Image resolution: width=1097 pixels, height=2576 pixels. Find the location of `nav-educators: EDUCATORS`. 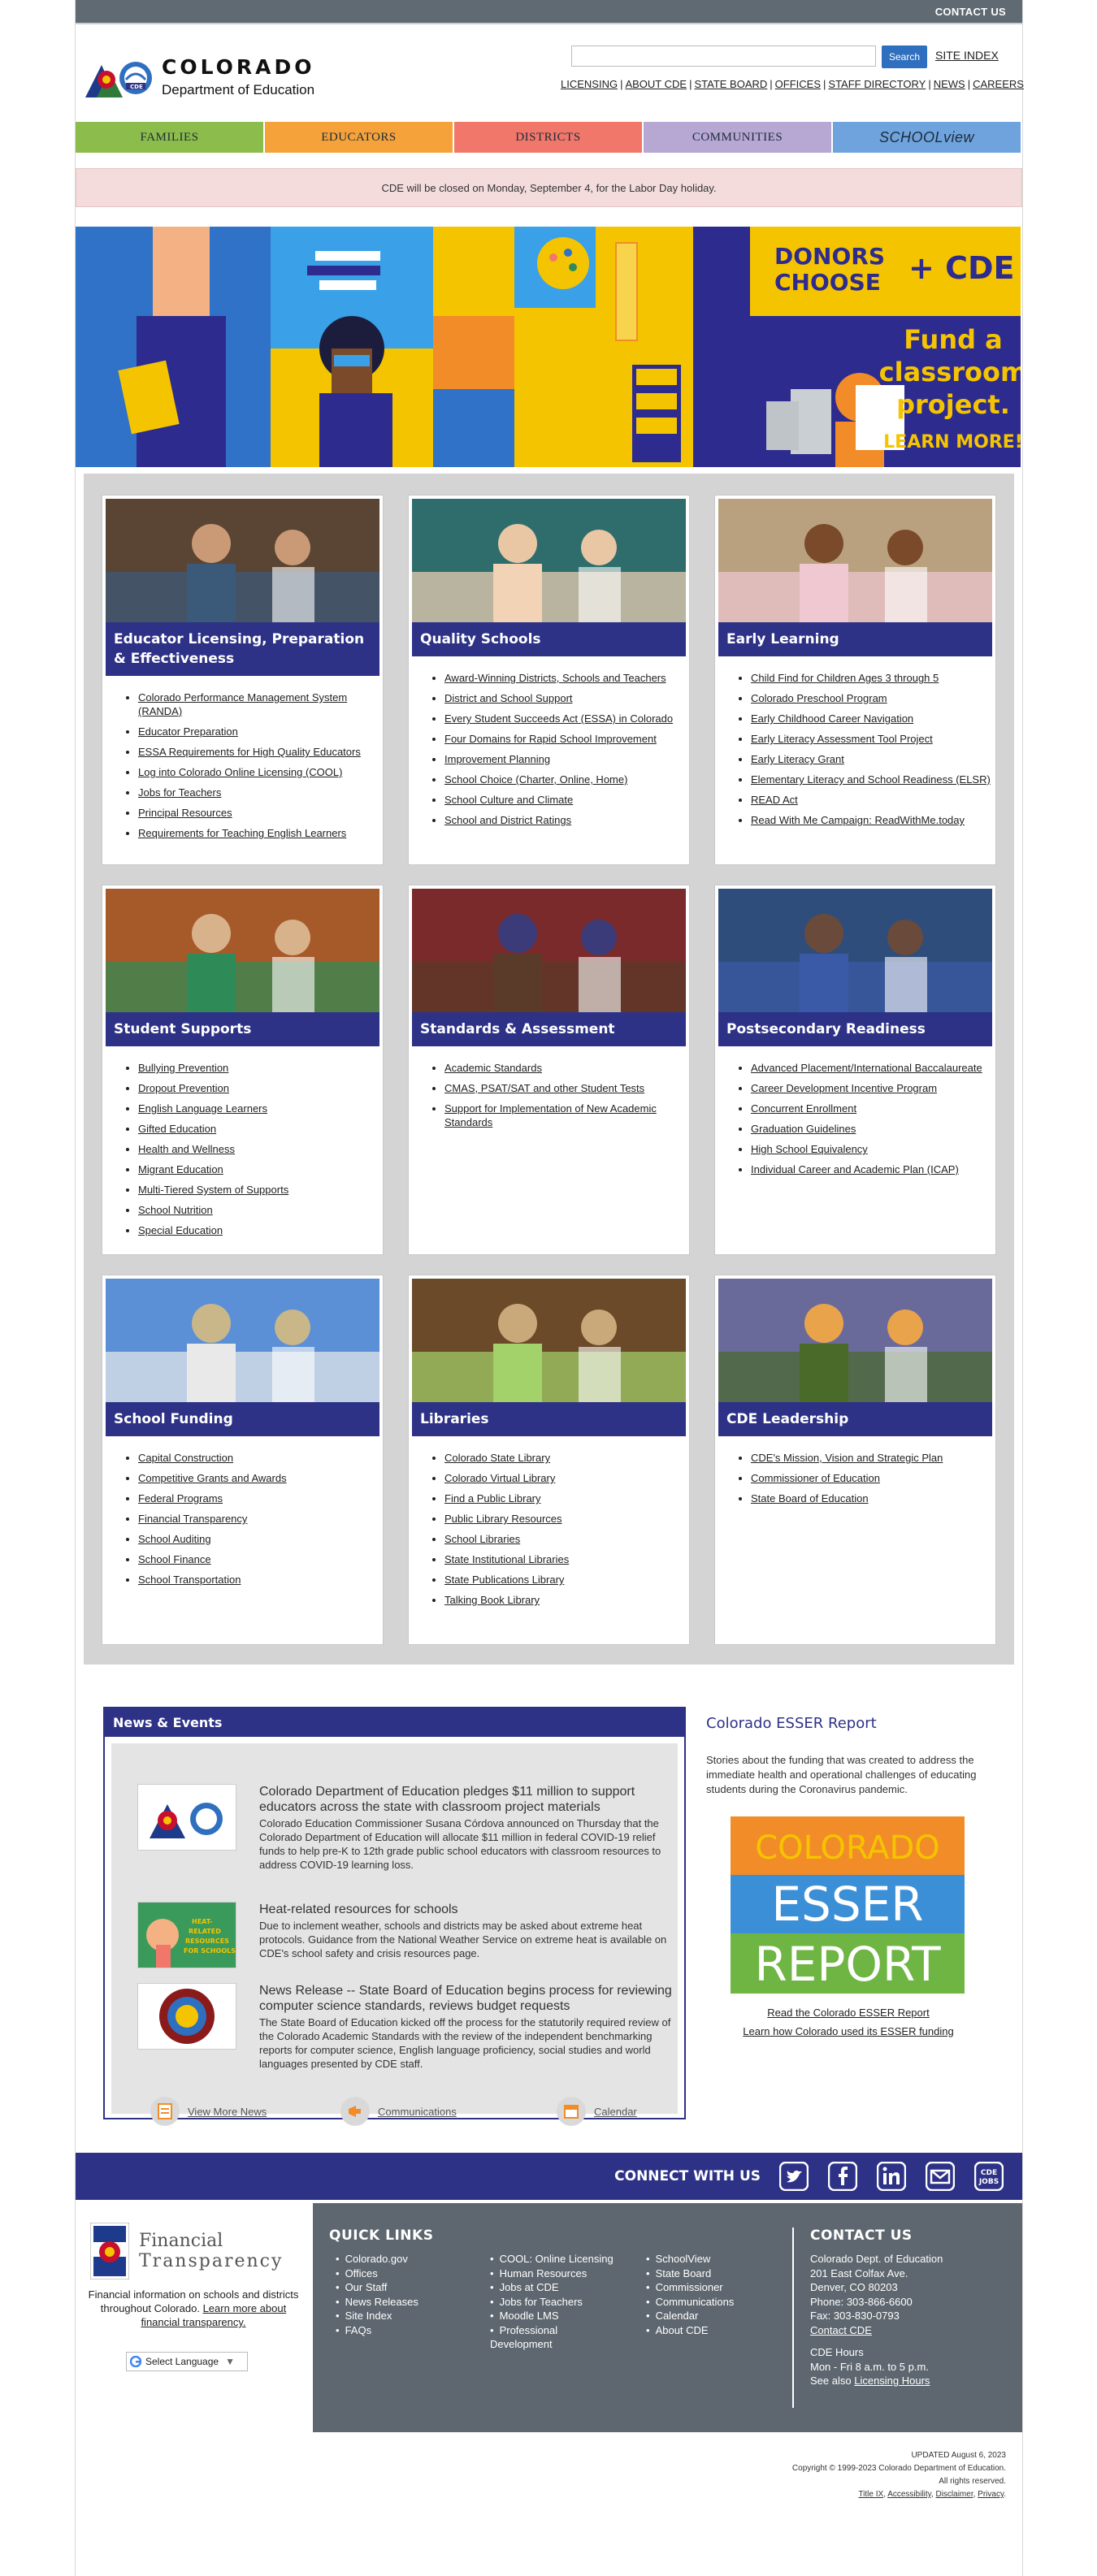

nav-educators: EDUCATORS is located at coordinates (360, 137).